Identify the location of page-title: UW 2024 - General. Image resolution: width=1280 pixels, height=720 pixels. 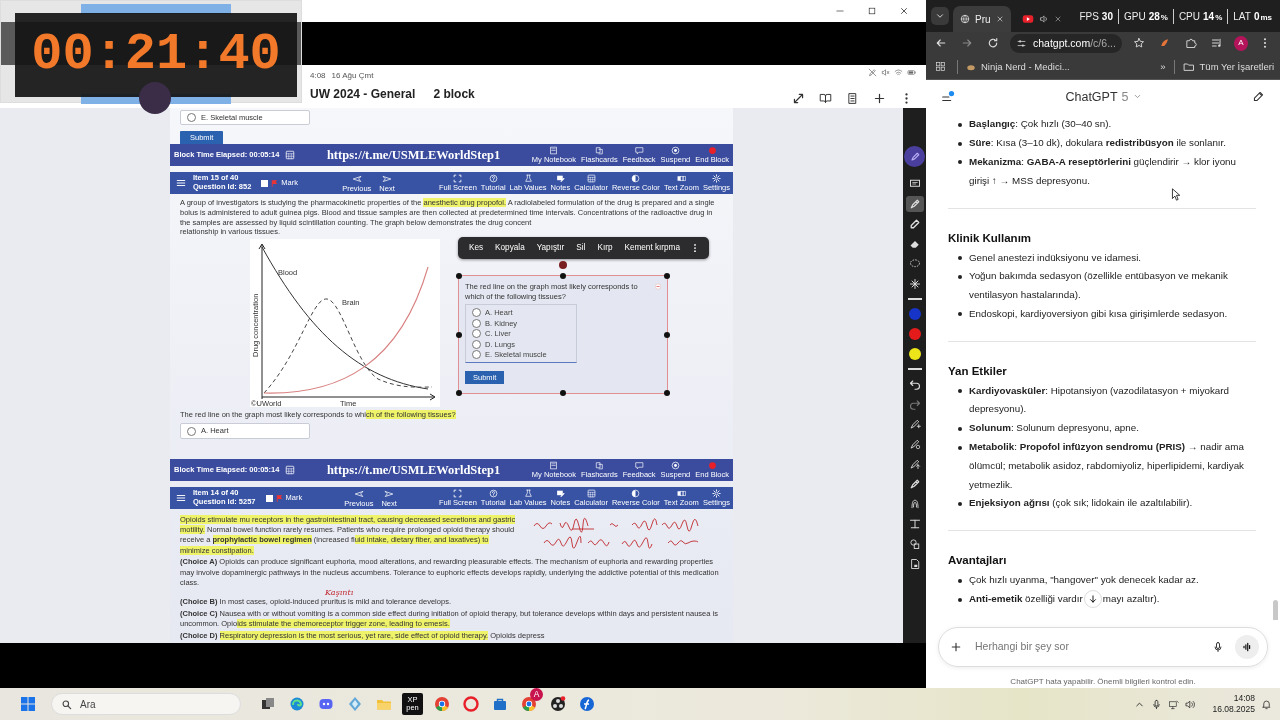
(363, 94).